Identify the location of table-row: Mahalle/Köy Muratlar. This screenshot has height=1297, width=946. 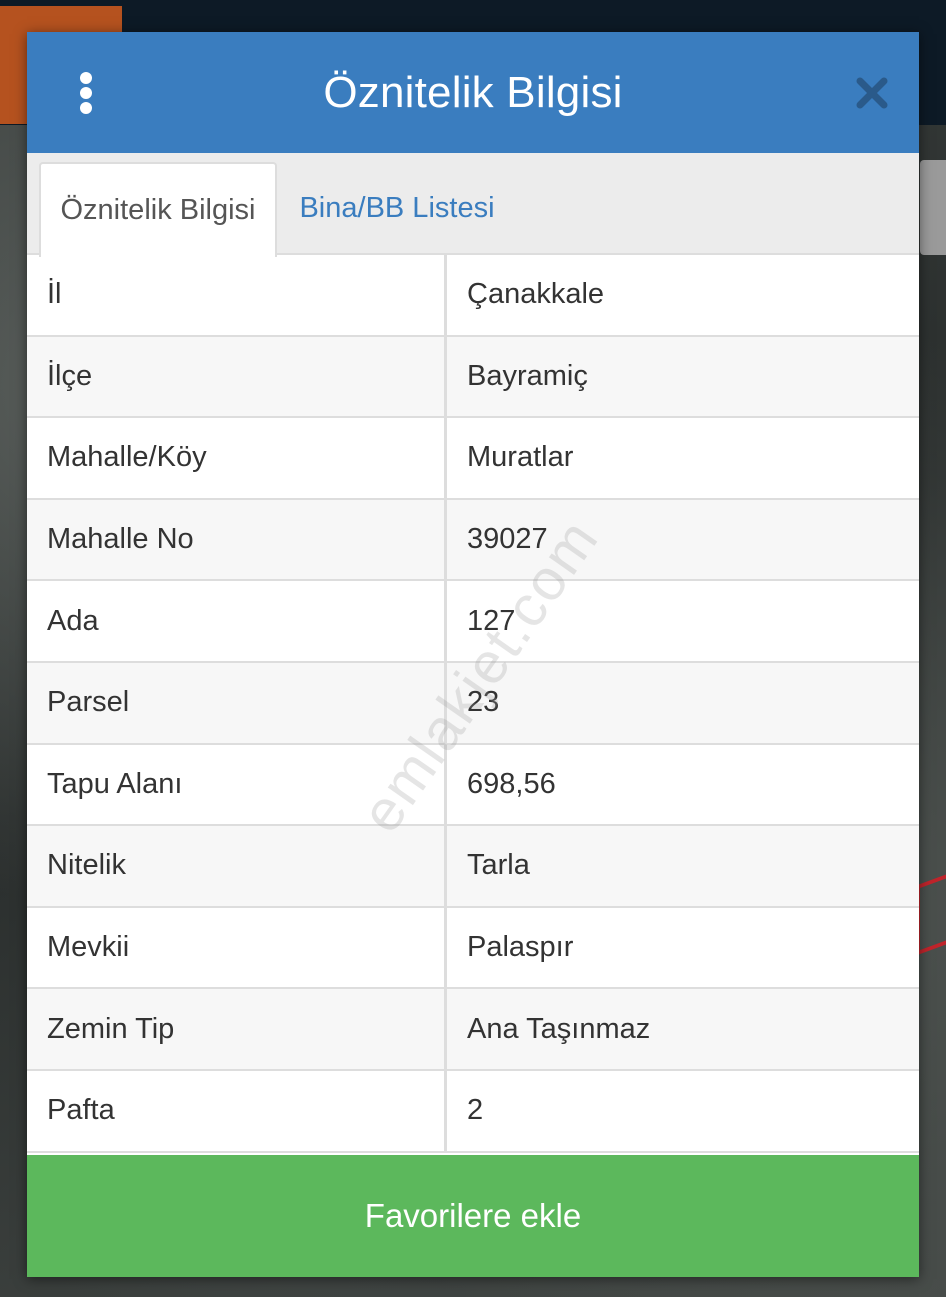
(473, 459).